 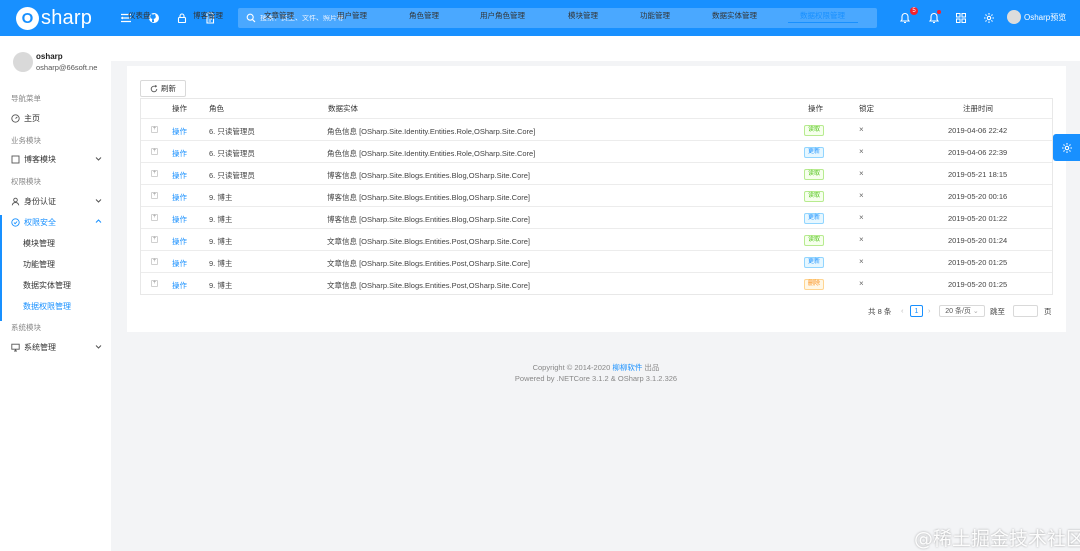 I want to click on refresh-icon, so click(x=154, y=88).